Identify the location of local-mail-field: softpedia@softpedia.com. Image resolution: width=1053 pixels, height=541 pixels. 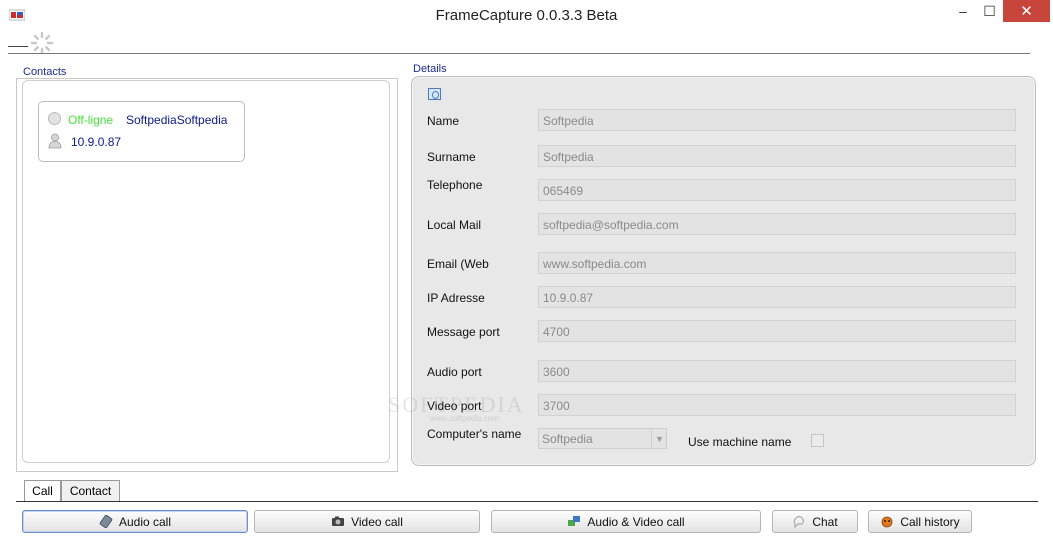
(777, 224).